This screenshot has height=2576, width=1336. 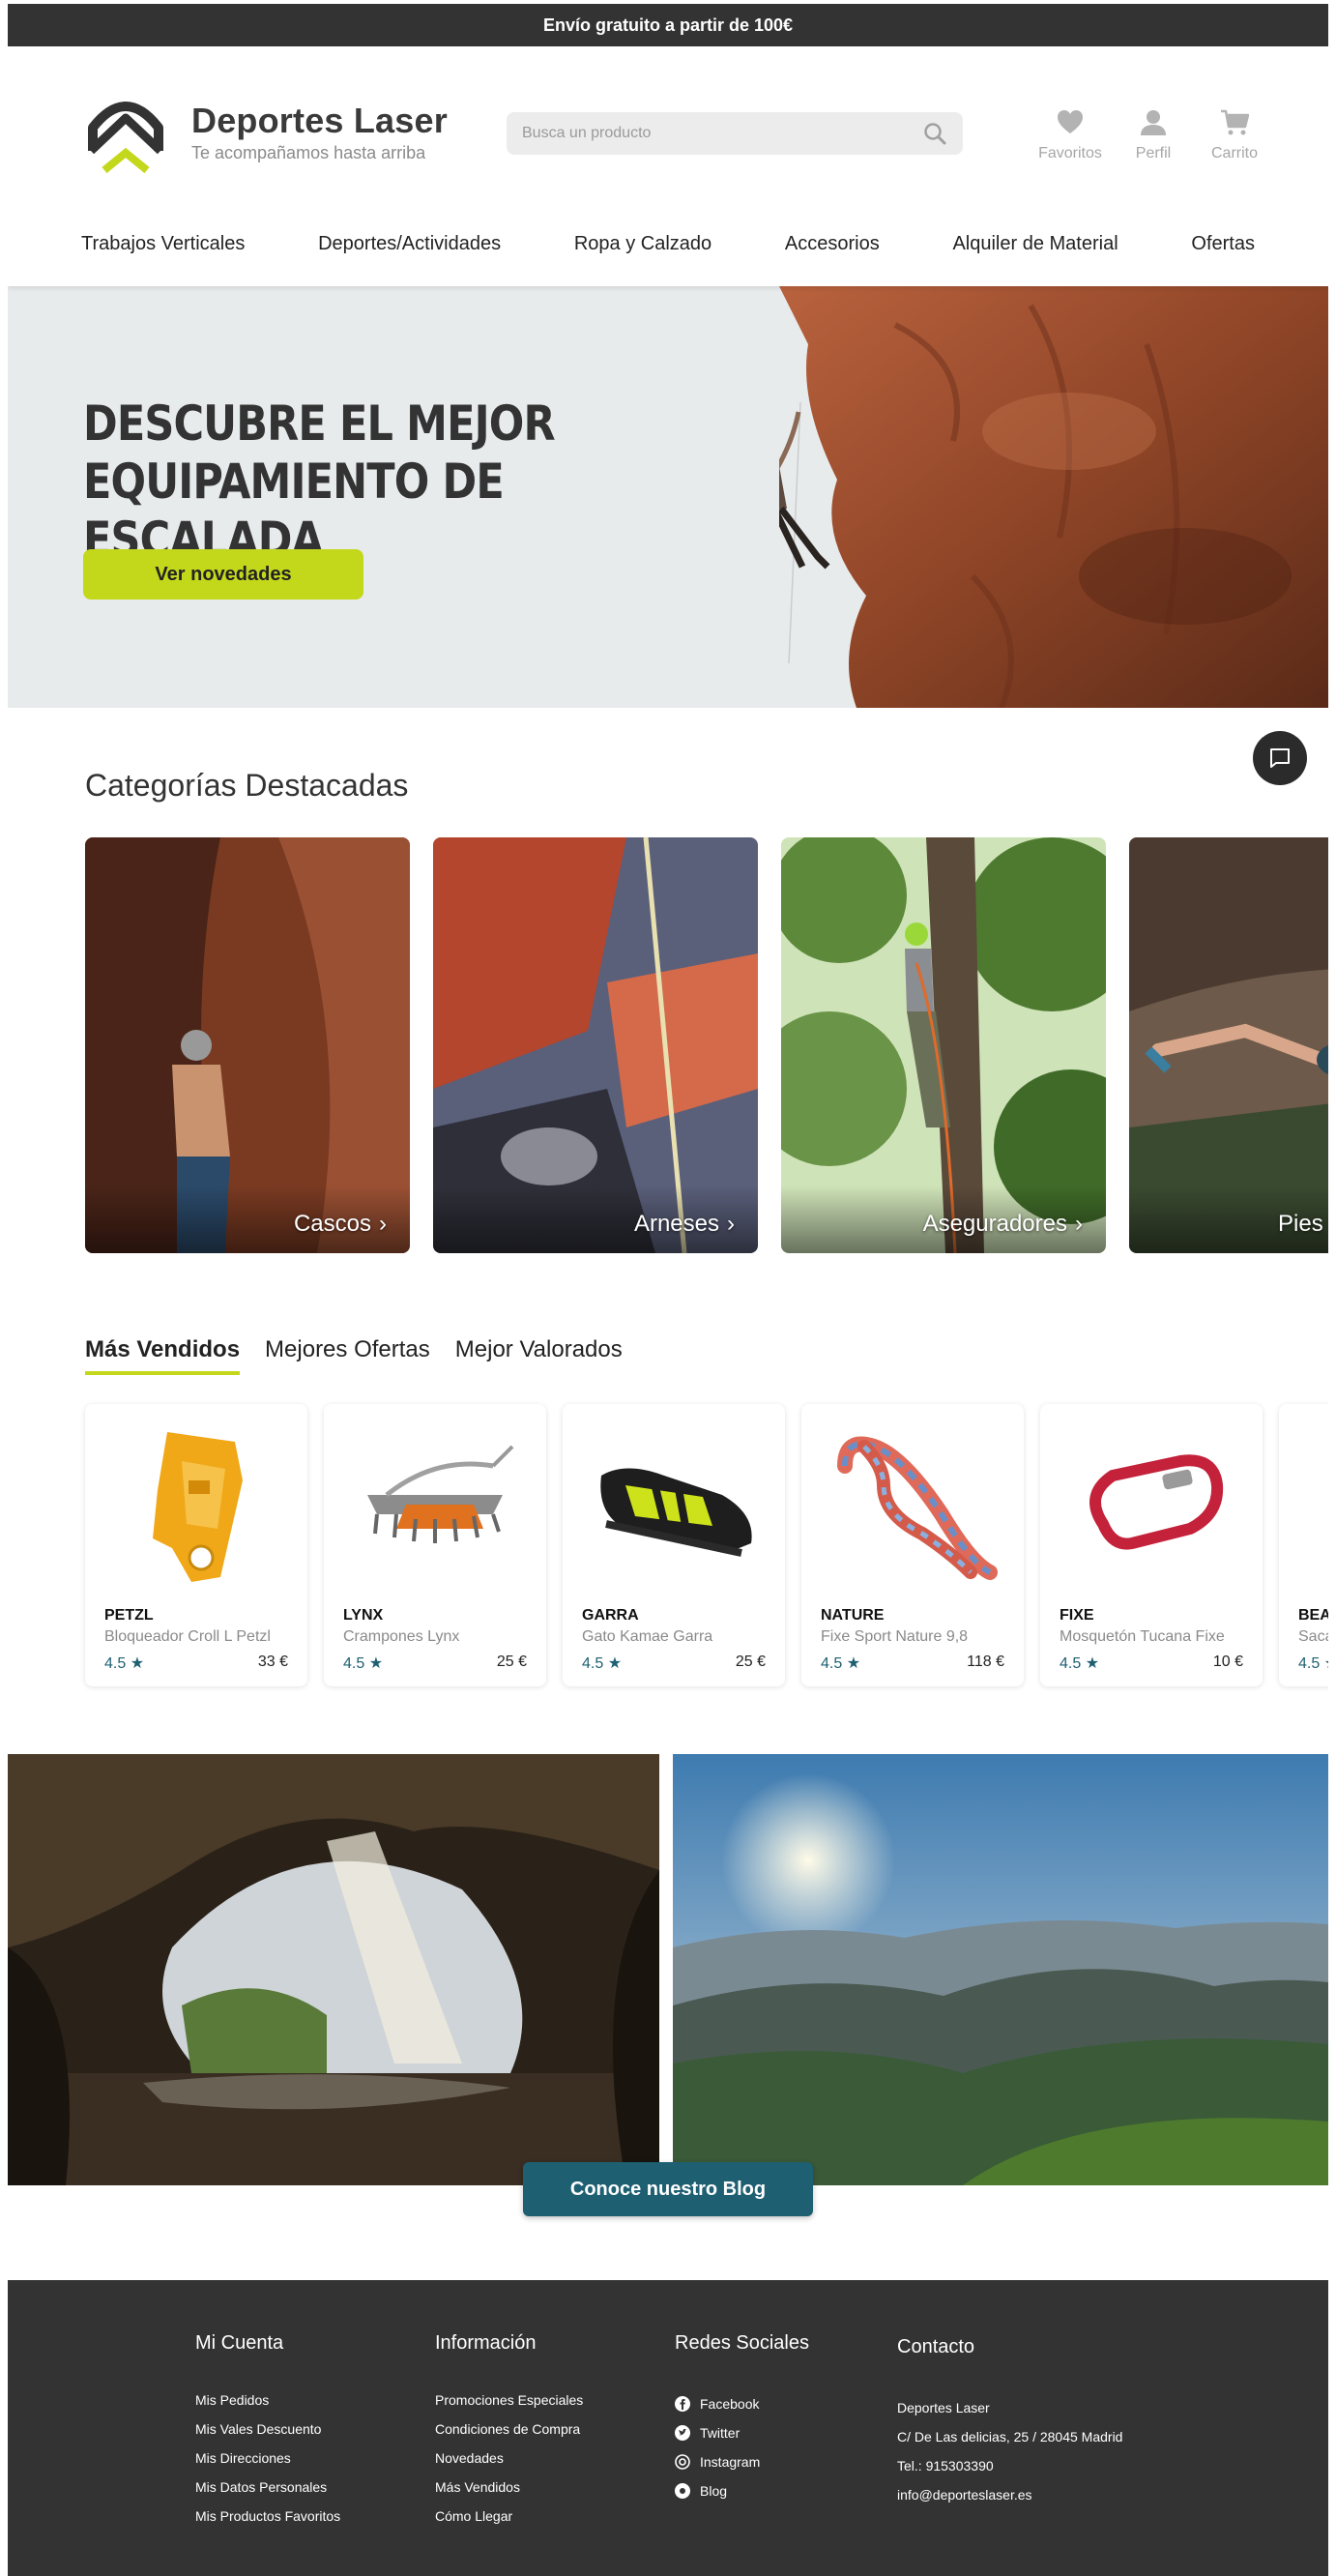 What do you see at coordinates (1070, 121) in the screenshot?
I see `heart-icon` at bounding box center [1070, 121].